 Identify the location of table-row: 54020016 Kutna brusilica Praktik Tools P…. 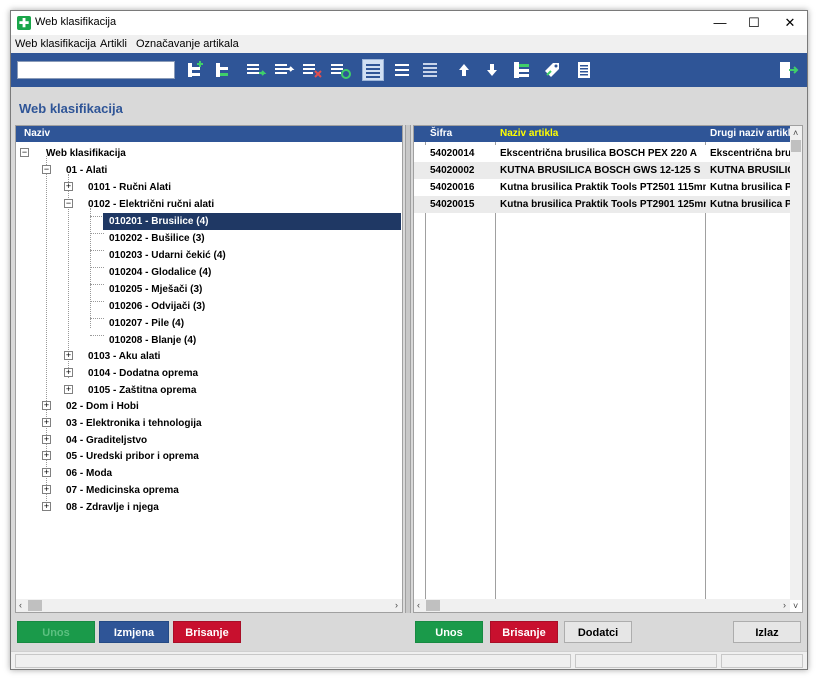
(602, 187).